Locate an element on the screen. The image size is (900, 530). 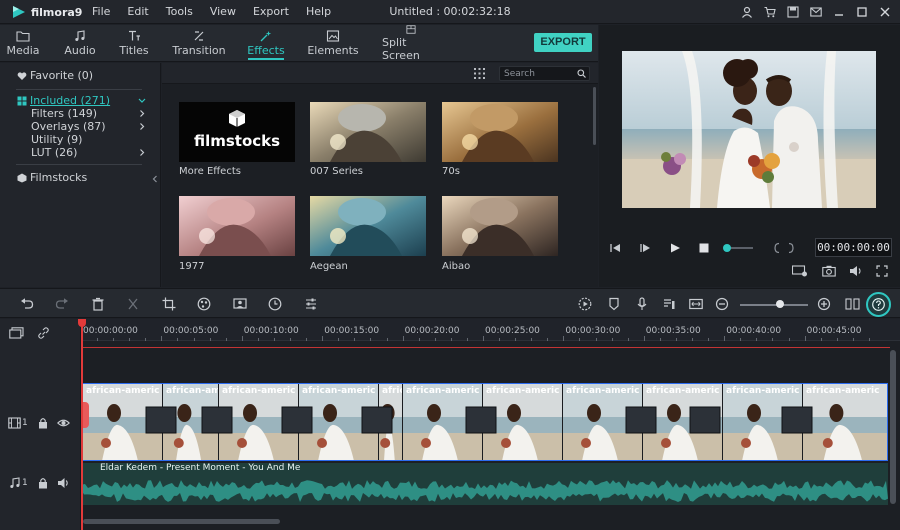
timeline-horizontal-scrollbar is located at coordinates (181, 521).